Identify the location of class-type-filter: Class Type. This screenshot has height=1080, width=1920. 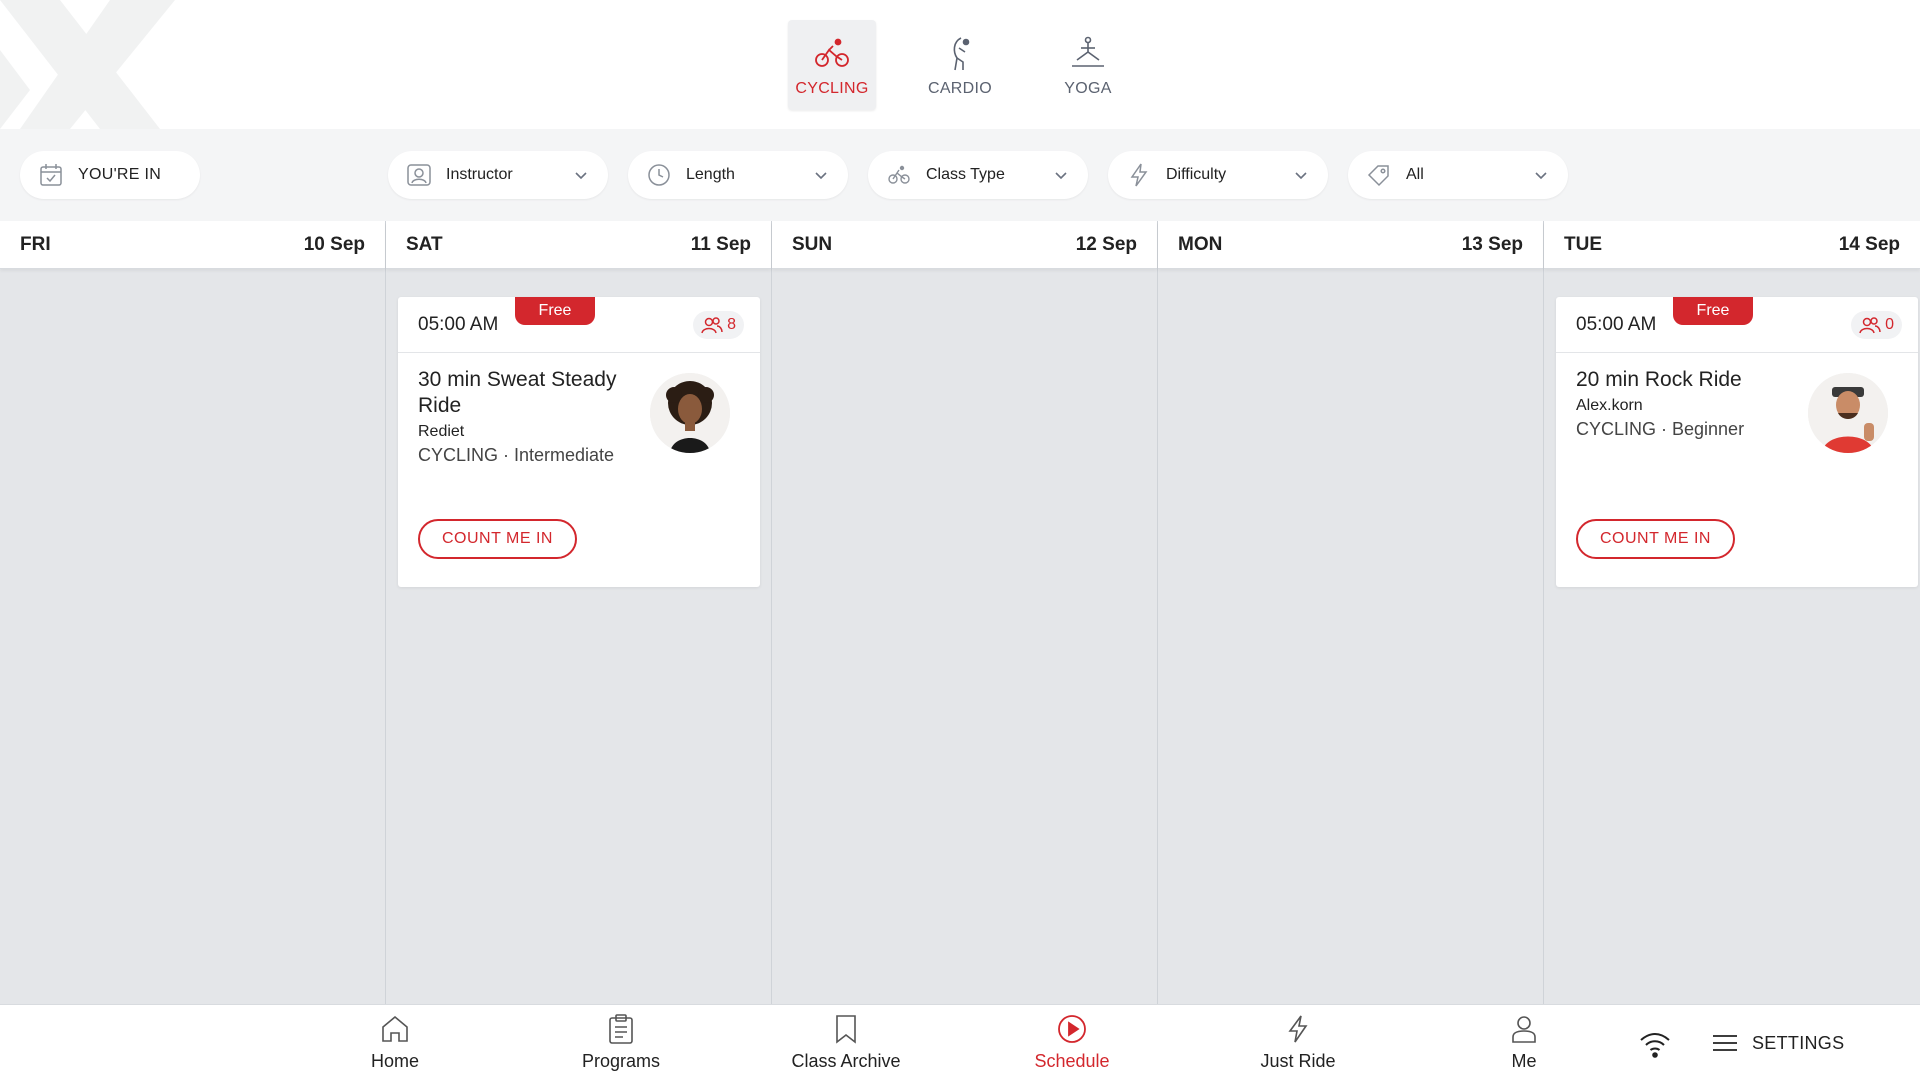
(978, 175).